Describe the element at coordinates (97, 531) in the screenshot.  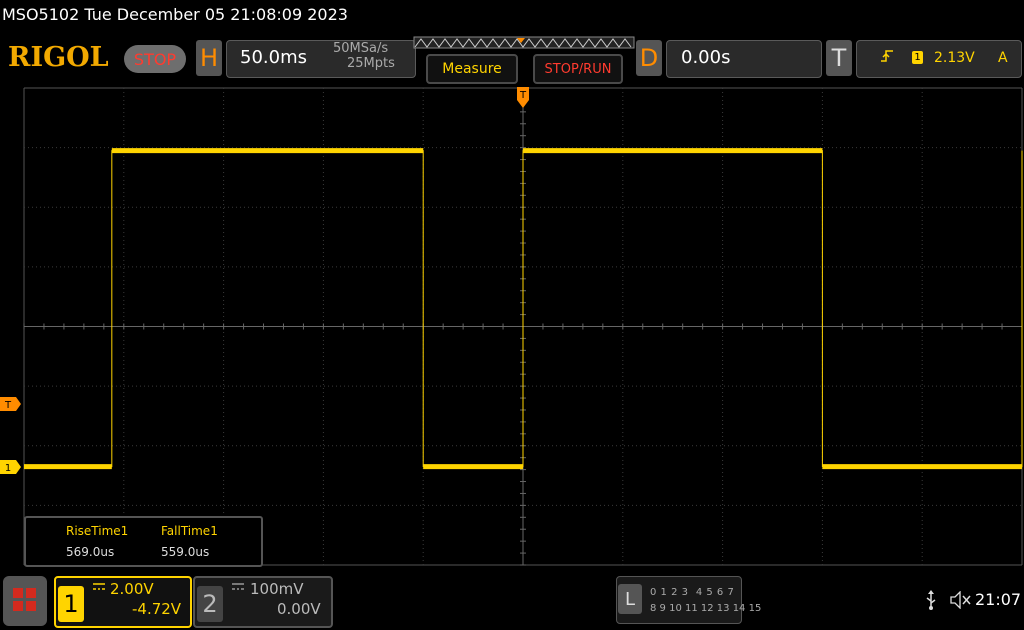
I see `measurement-name: RiseTime1` at that location.